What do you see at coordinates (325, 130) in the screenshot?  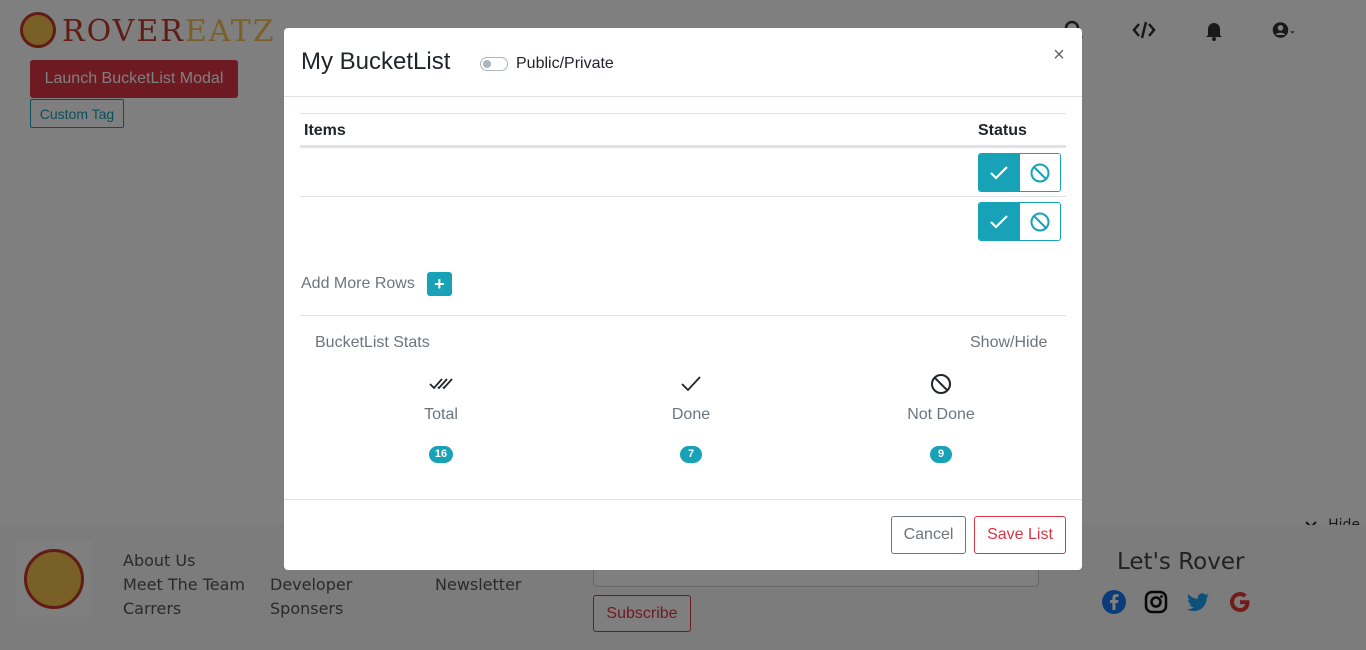 I see `items-column-header: Items` at bounding box center [325, 130].